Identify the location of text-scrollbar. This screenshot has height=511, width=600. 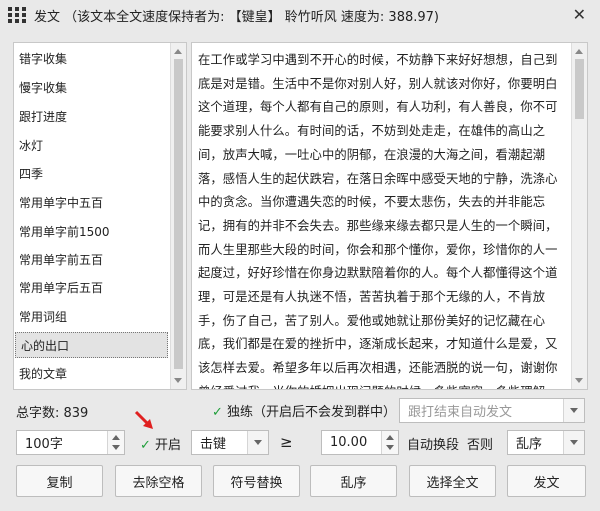
(579, 216).